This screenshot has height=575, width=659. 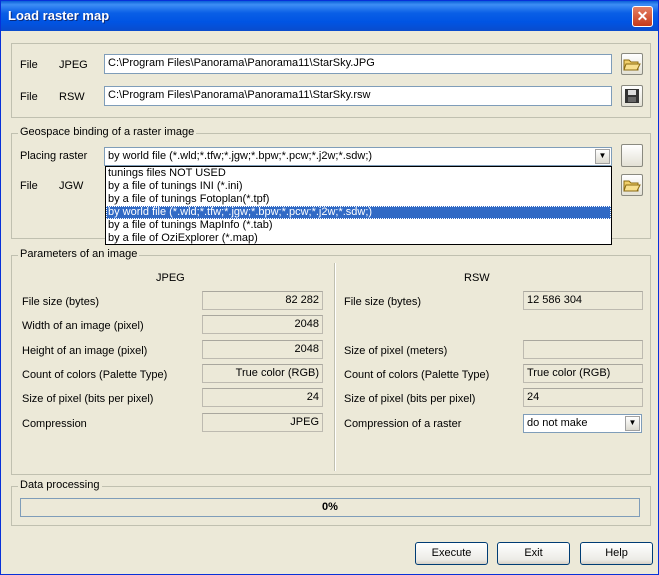 What do you see at coordinates (583, 397) in the screenshot?
I see `rsw-bits-value: 24` at bounding box center [583, 397].